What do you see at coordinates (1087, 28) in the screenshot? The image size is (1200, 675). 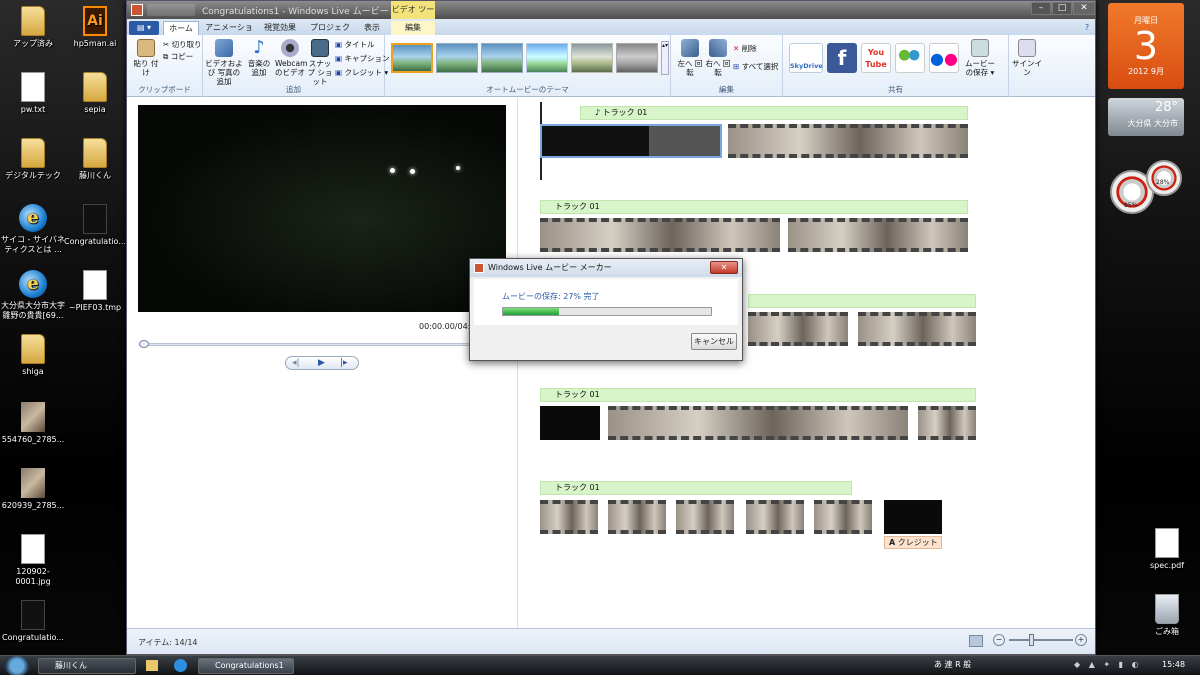 I see `help-icon: ?` at bounding box center [1087, 28].